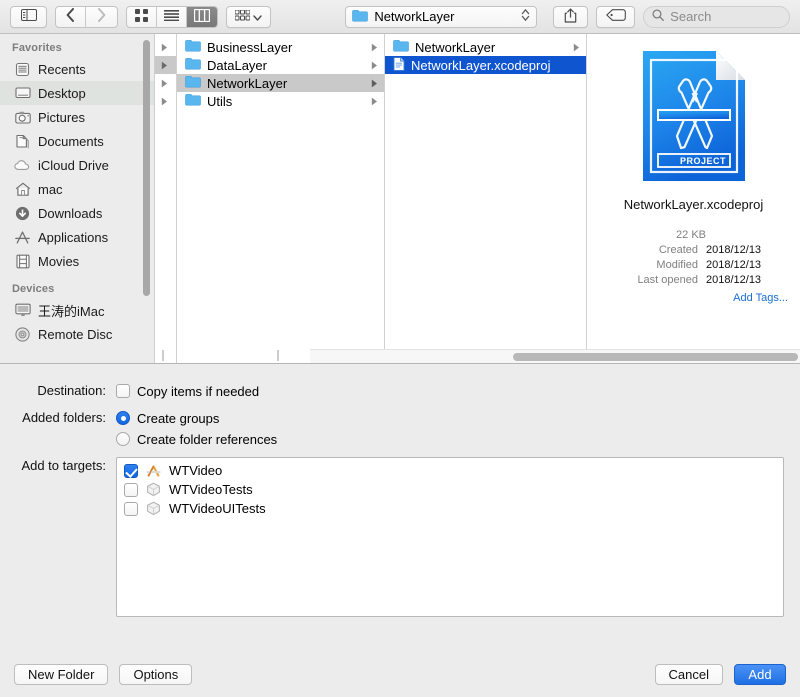 The width and height of the screenshot is (800, 697). I want to click on target-row-wtvideo: WTVideo, so click(450, 470).